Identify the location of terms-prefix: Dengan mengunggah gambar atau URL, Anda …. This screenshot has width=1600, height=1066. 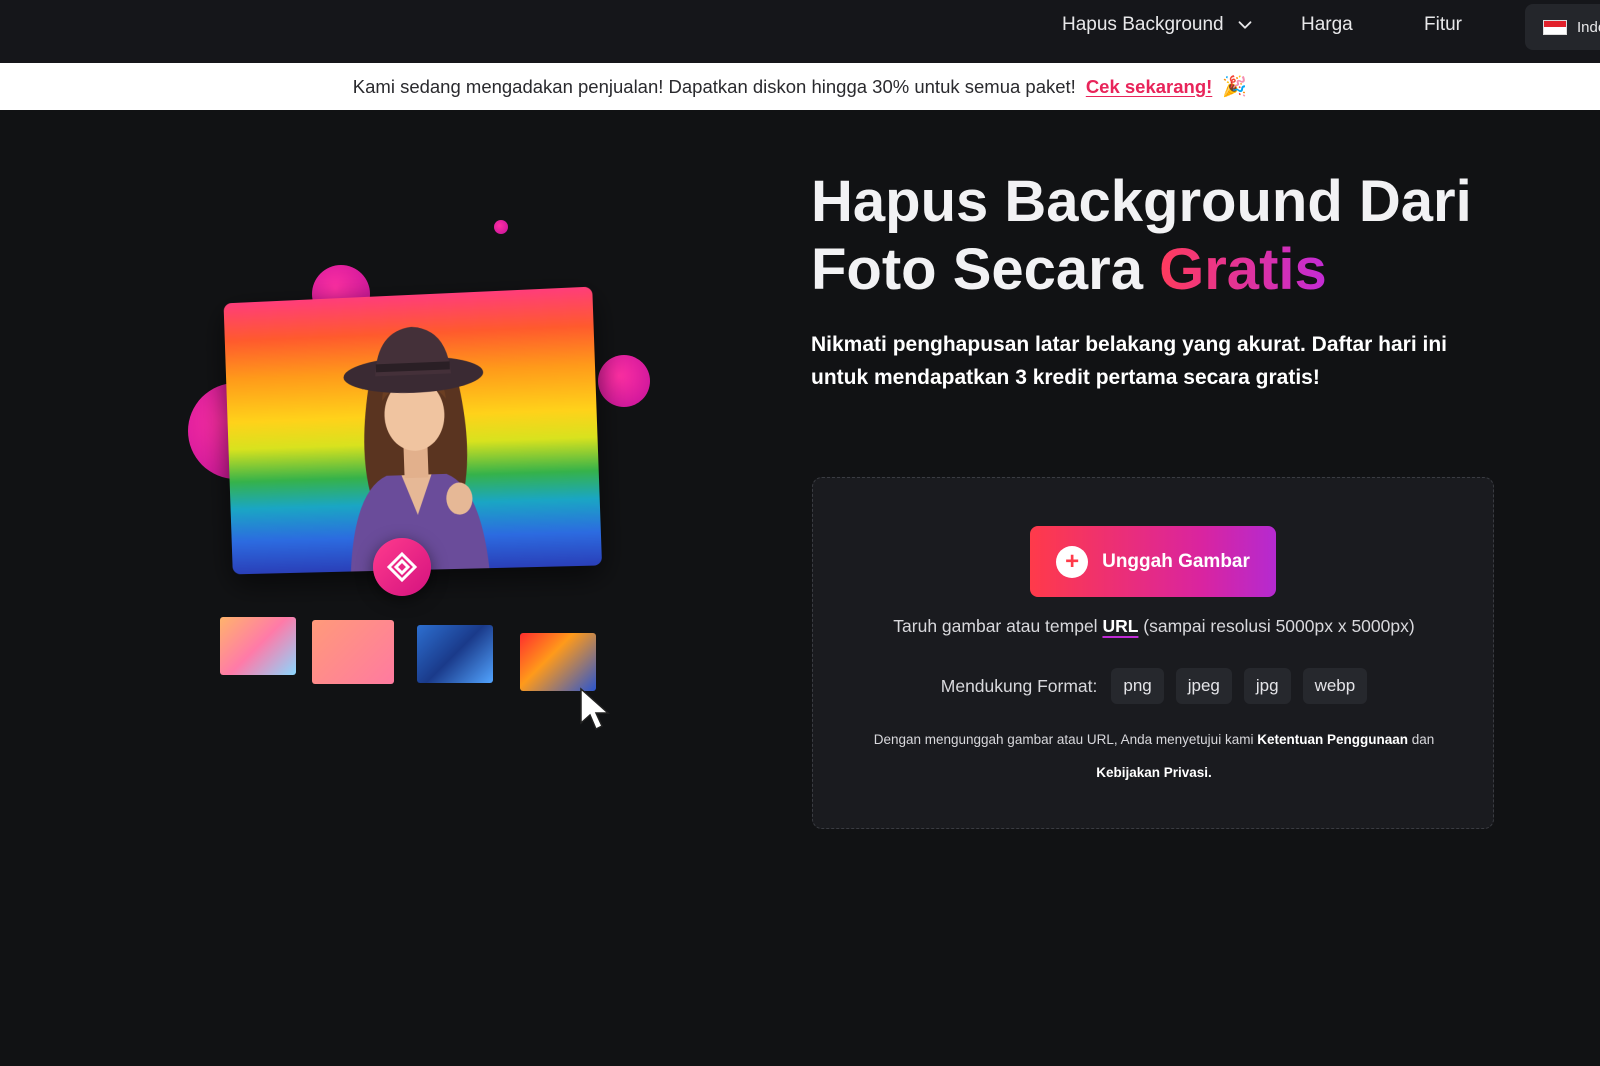
(1063, 739).